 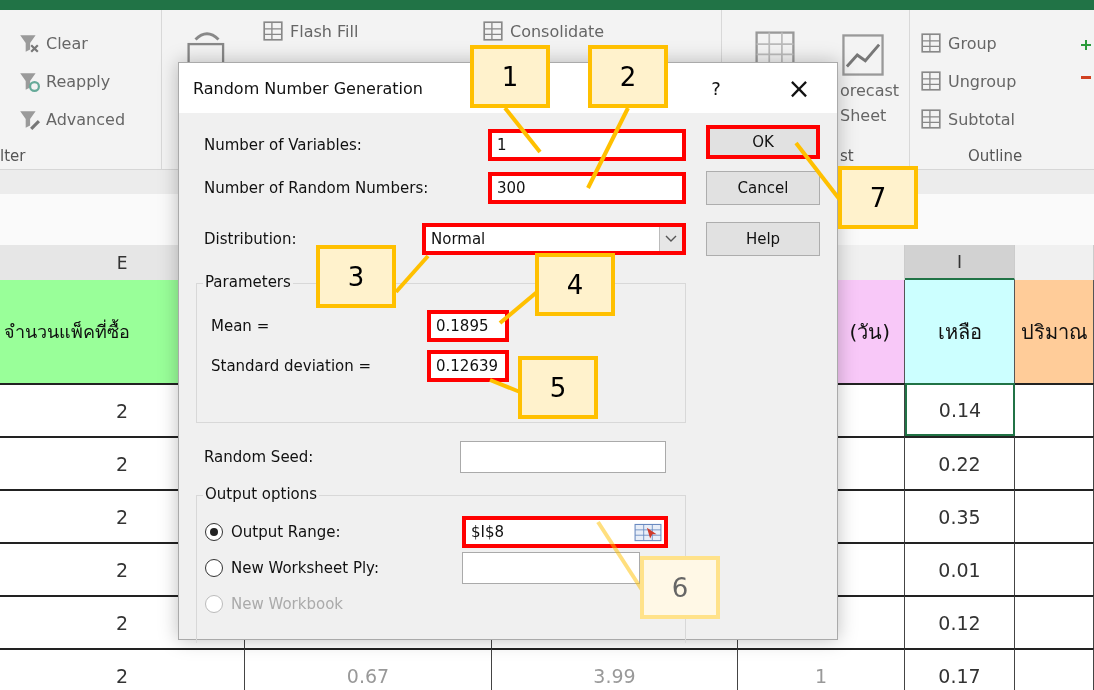 I want to click on field-label: Number of Random Numbers:, so click(x=316, y=188).